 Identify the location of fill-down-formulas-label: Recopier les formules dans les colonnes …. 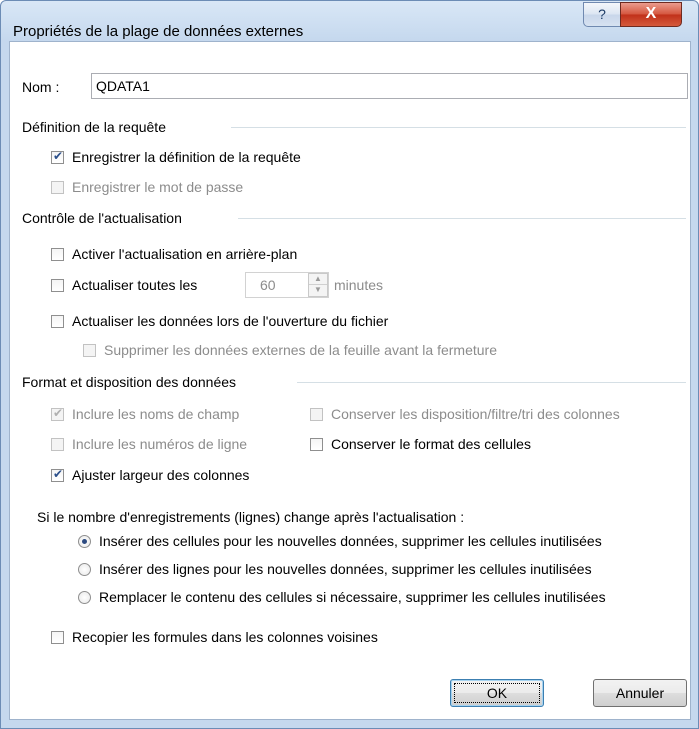
(225, 637).